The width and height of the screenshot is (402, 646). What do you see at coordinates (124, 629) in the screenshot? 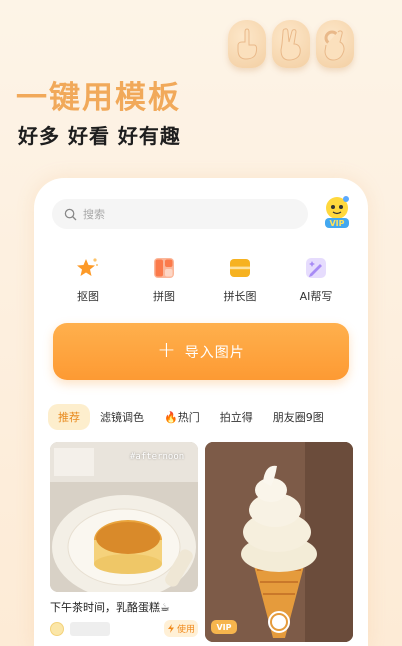
I see `template-footer: 使用` at bounding box center [124, 629].